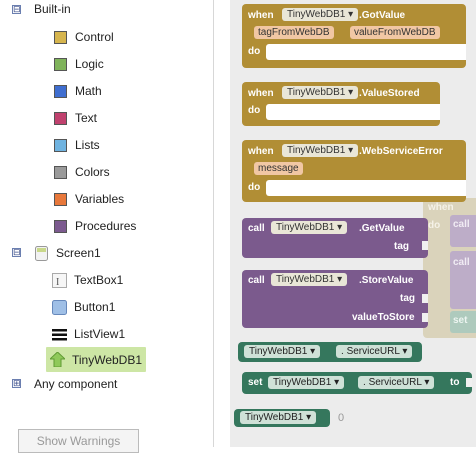 This screenshot has height=453, width=476. Describe the element at coordinates (59, 307) in the screenshot. I see `button-icon` at that location.